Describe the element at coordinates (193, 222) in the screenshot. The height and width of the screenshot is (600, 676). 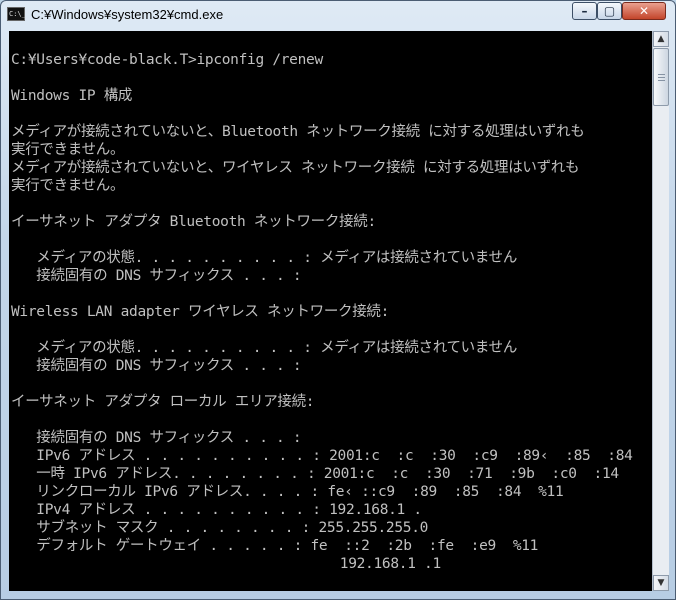
I see `console-line: イーサネット アダプタ Bluetooth ネットワーク接続:` at that location.